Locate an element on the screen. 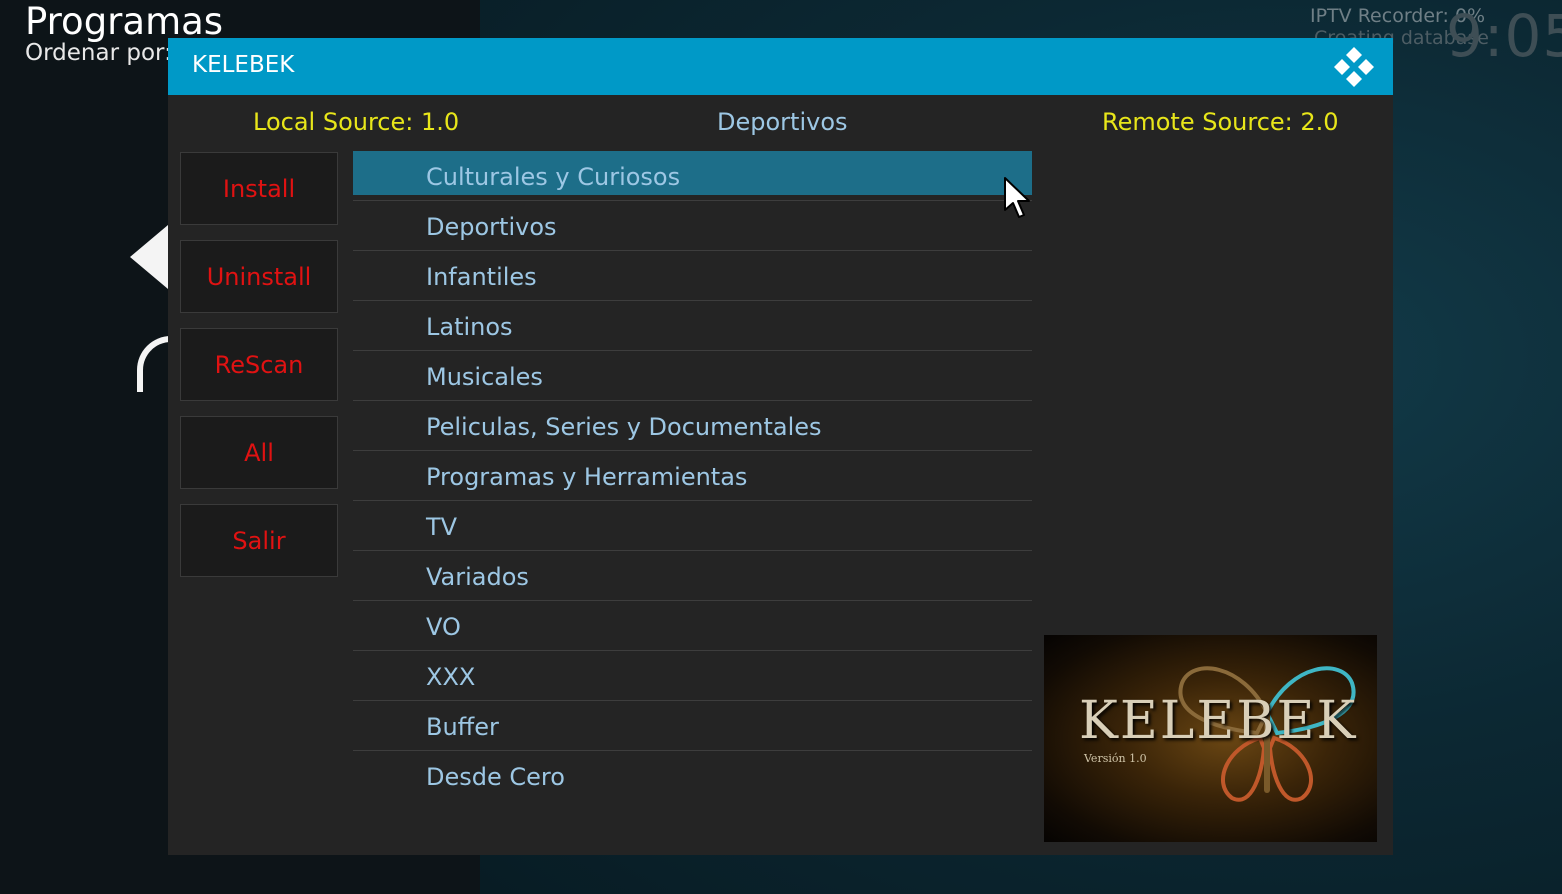 This screenshot has width=1562, height=894. list-item-latinos: Latinos is located at coordinates (692, 326).